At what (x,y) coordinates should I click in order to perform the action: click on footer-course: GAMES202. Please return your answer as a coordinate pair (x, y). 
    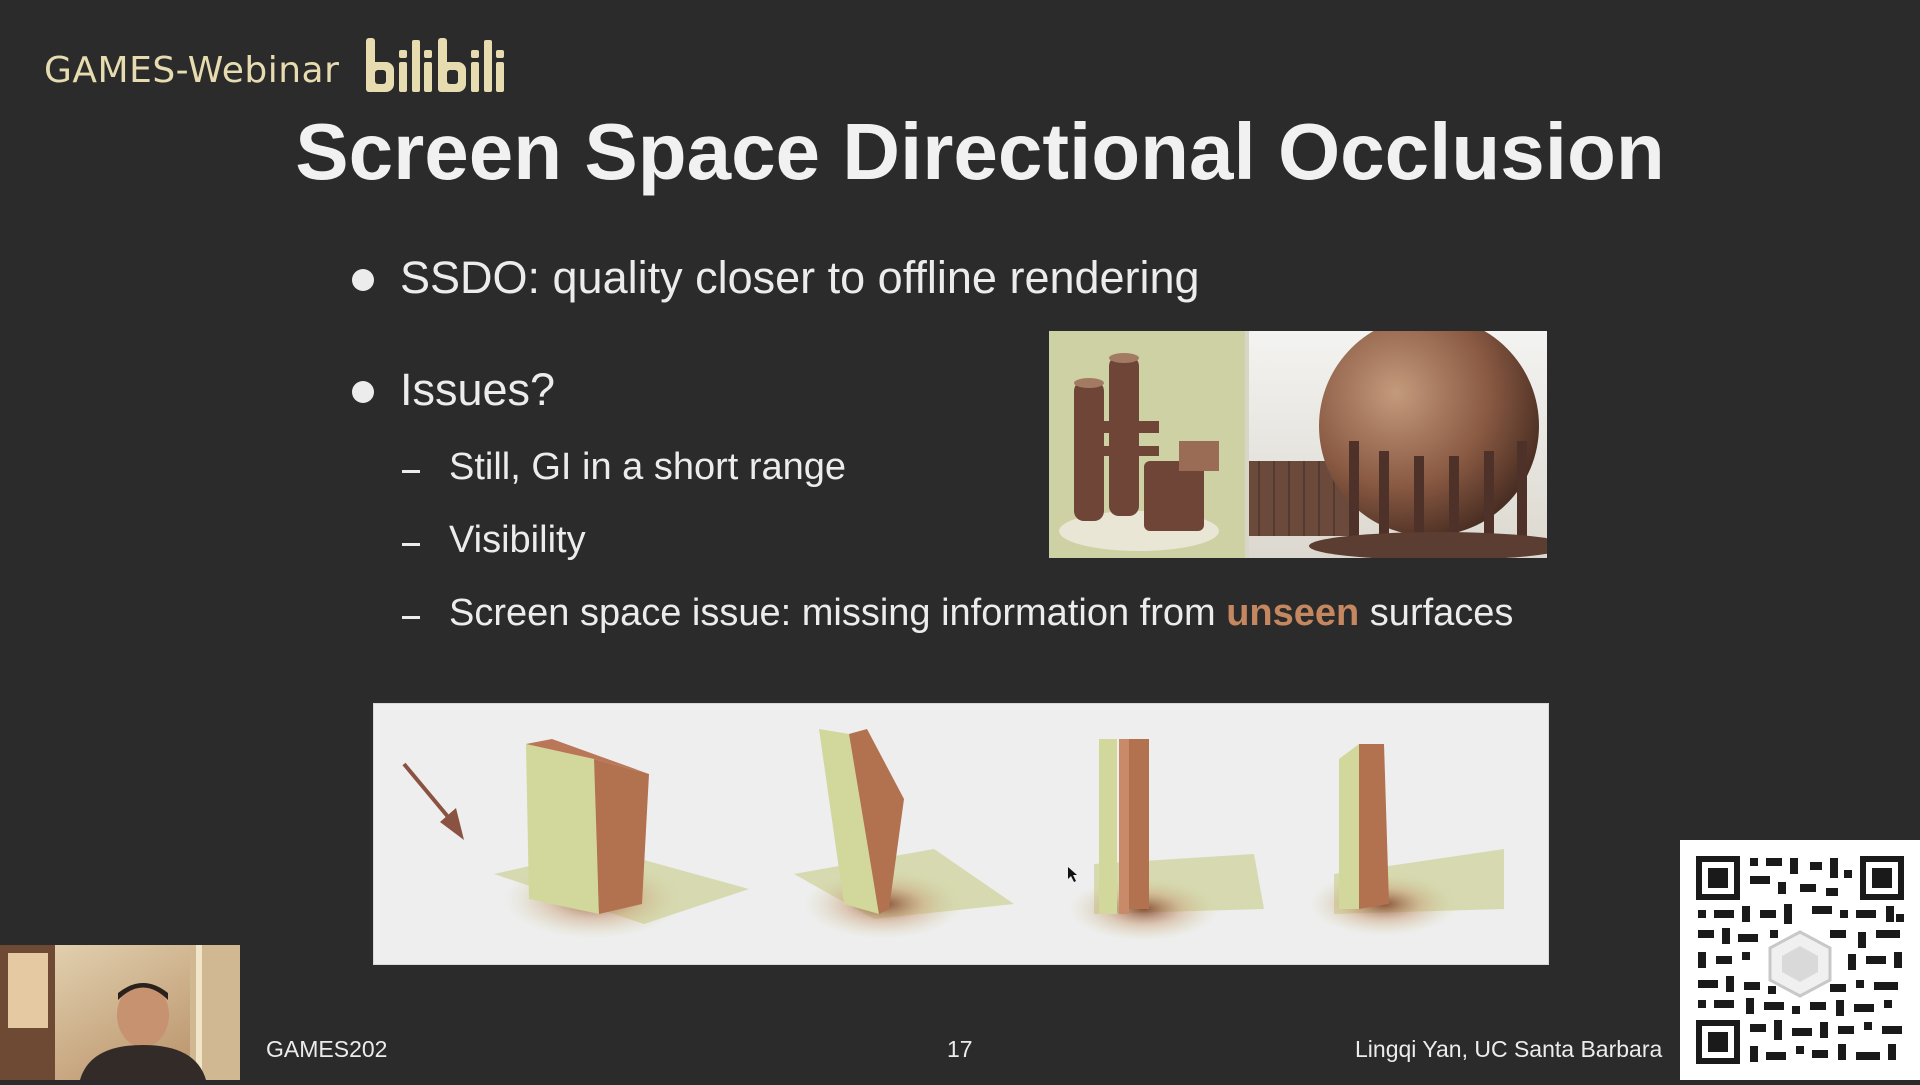
    Looking at the image, I should click on (327, 1049).